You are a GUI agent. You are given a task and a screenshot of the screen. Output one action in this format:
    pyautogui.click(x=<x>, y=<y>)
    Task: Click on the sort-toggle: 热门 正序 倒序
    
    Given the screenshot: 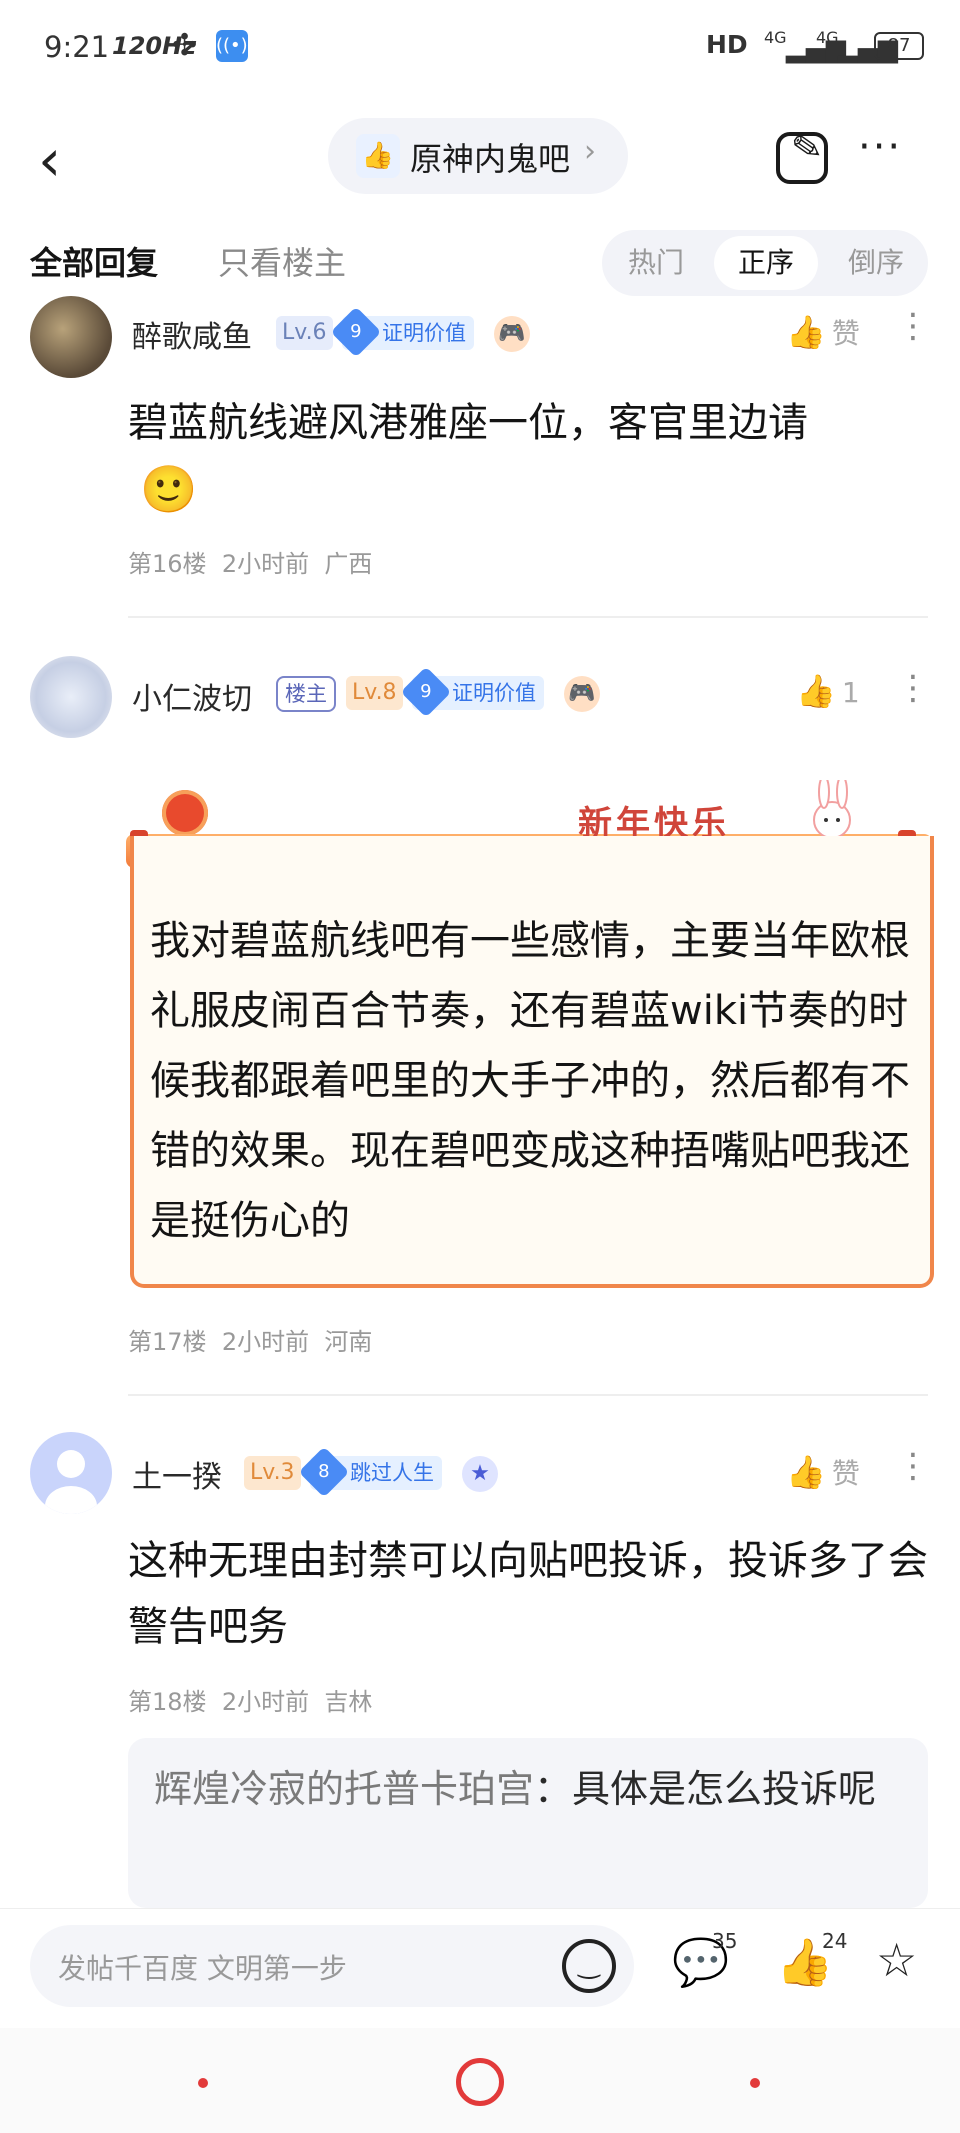 What is the action you would take?
    pyautogui.click(x=765, y=263)
    